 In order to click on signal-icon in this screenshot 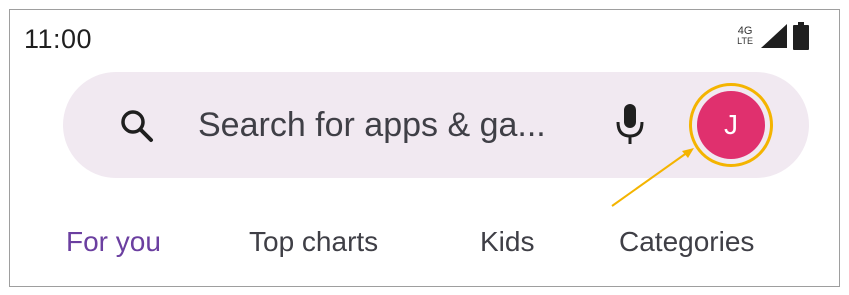, I will do `click(774, 36)`.